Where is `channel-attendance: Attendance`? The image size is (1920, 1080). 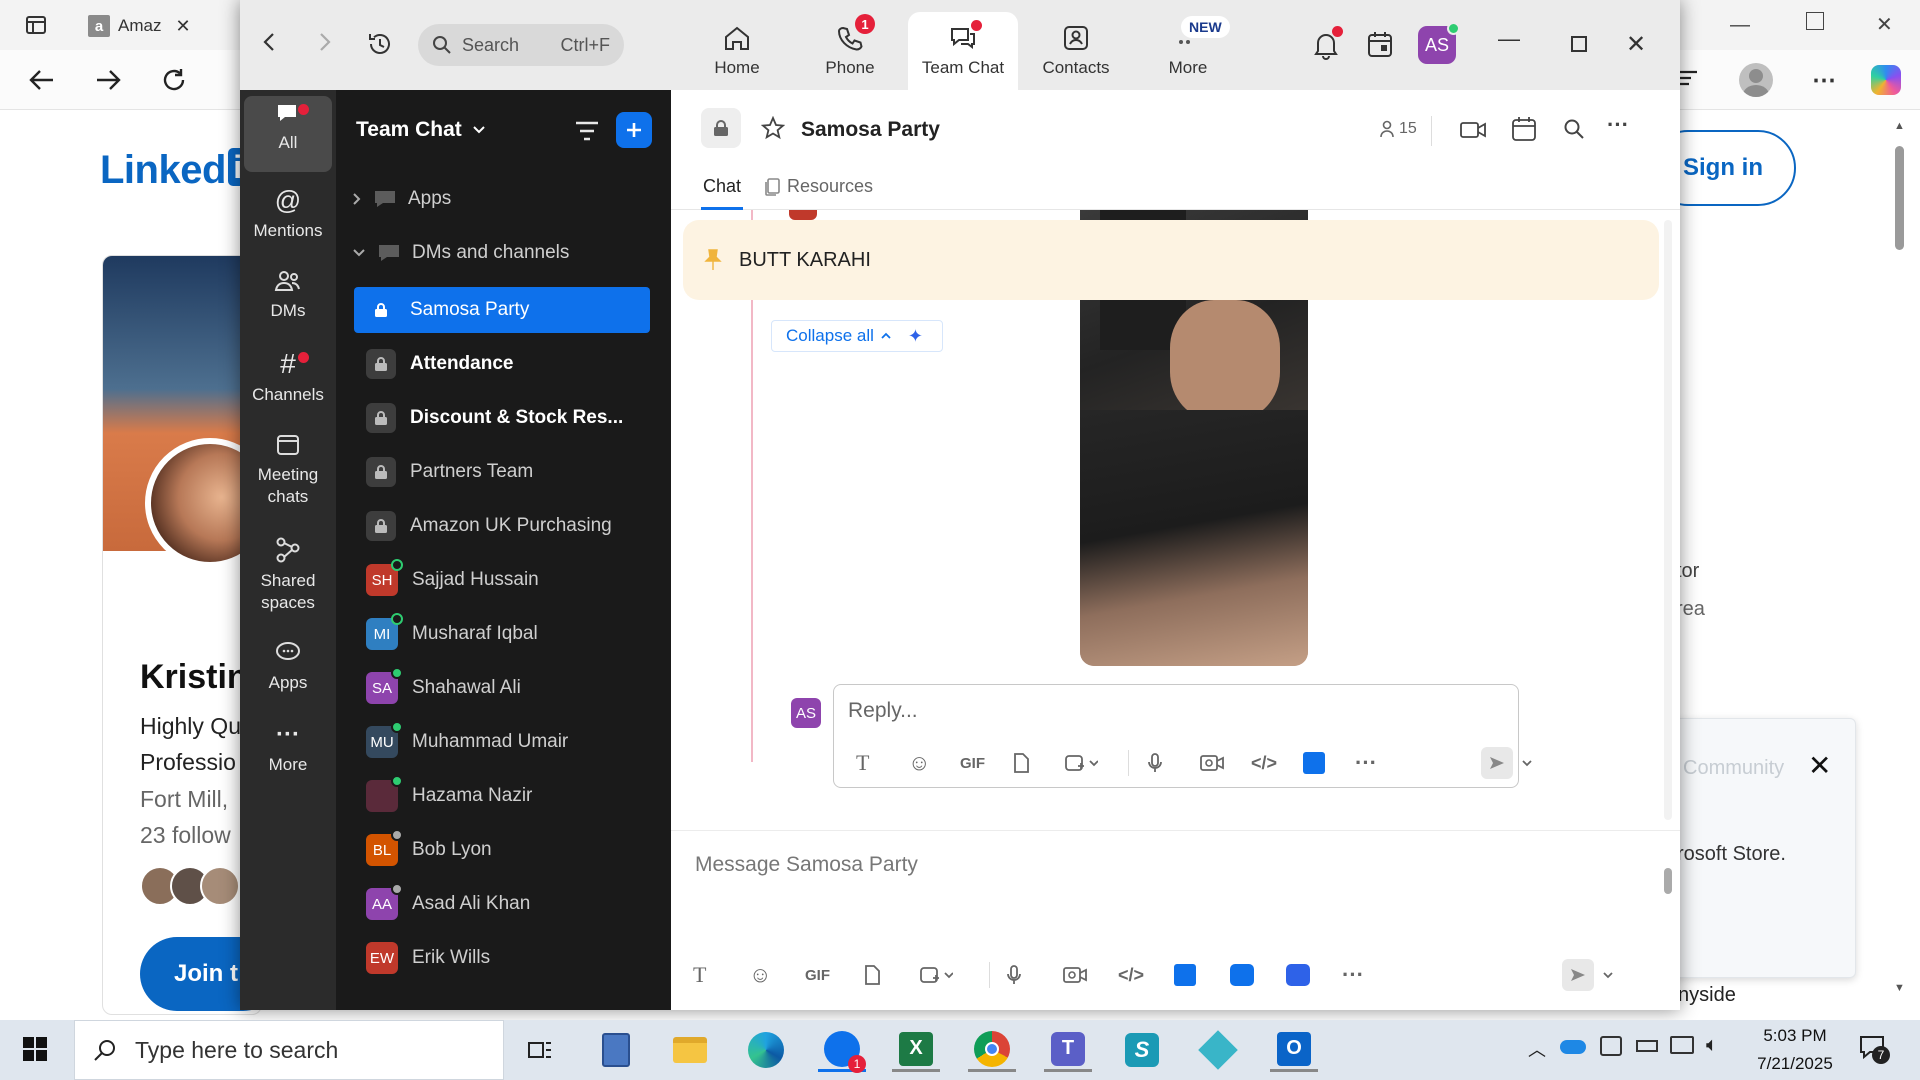 channel-attendance: Attendance is located at coordinates (502, 364).